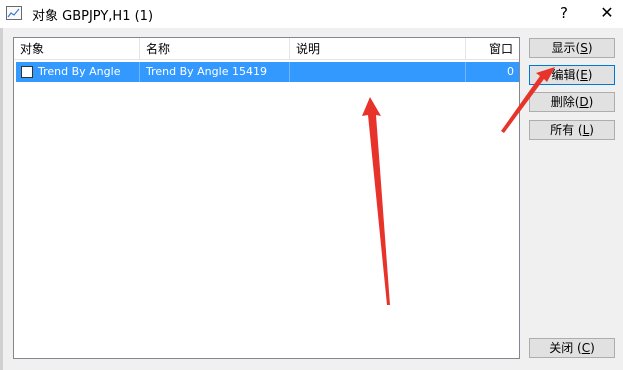 Image resolution: width=623 pixels, height=370 pixels. I want to click on all-button-end: ), so click(591, 130).